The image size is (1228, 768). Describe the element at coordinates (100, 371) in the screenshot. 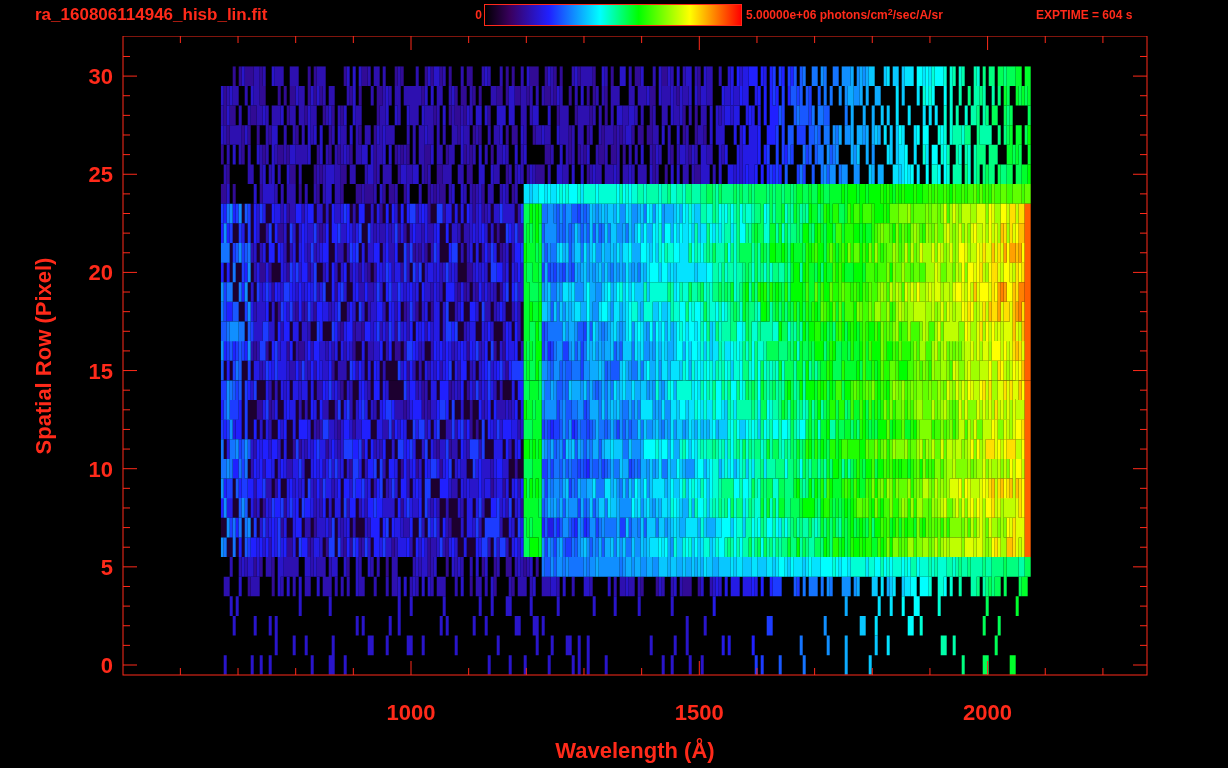

I see `y-tick-label: 15` at that location.